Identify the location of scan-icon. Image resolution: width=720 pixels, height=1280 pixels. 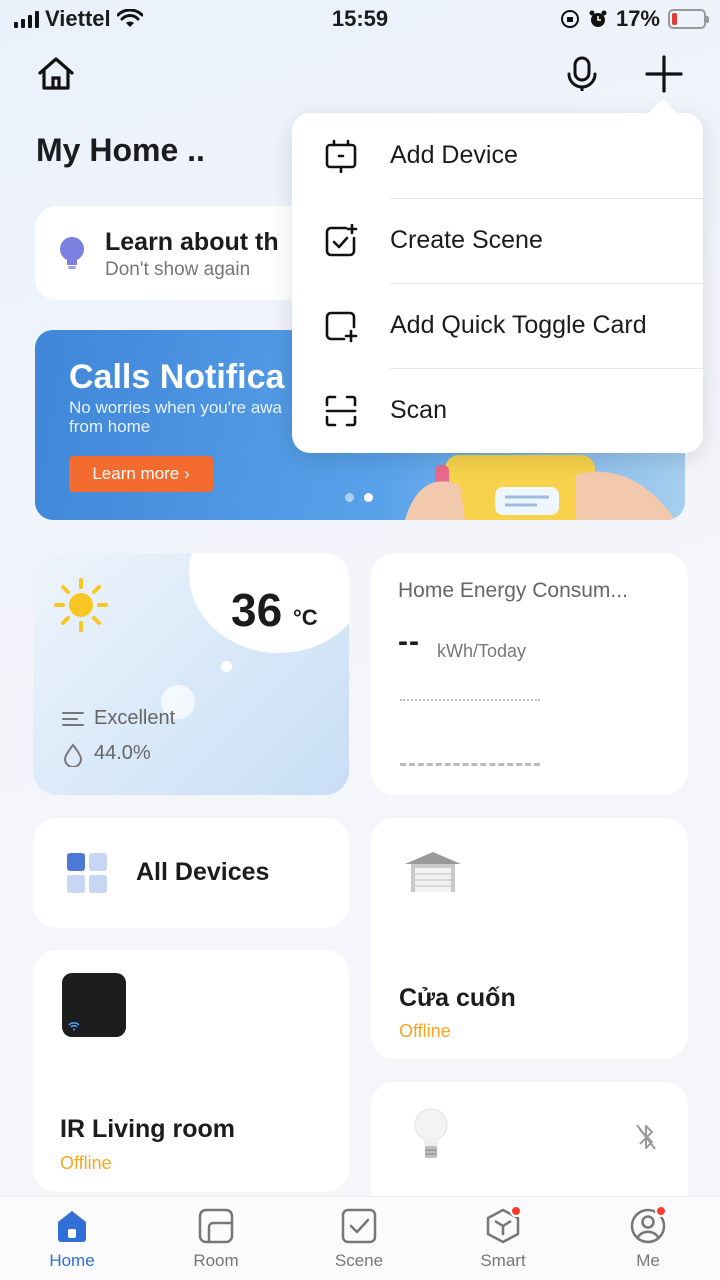
(341, 411).